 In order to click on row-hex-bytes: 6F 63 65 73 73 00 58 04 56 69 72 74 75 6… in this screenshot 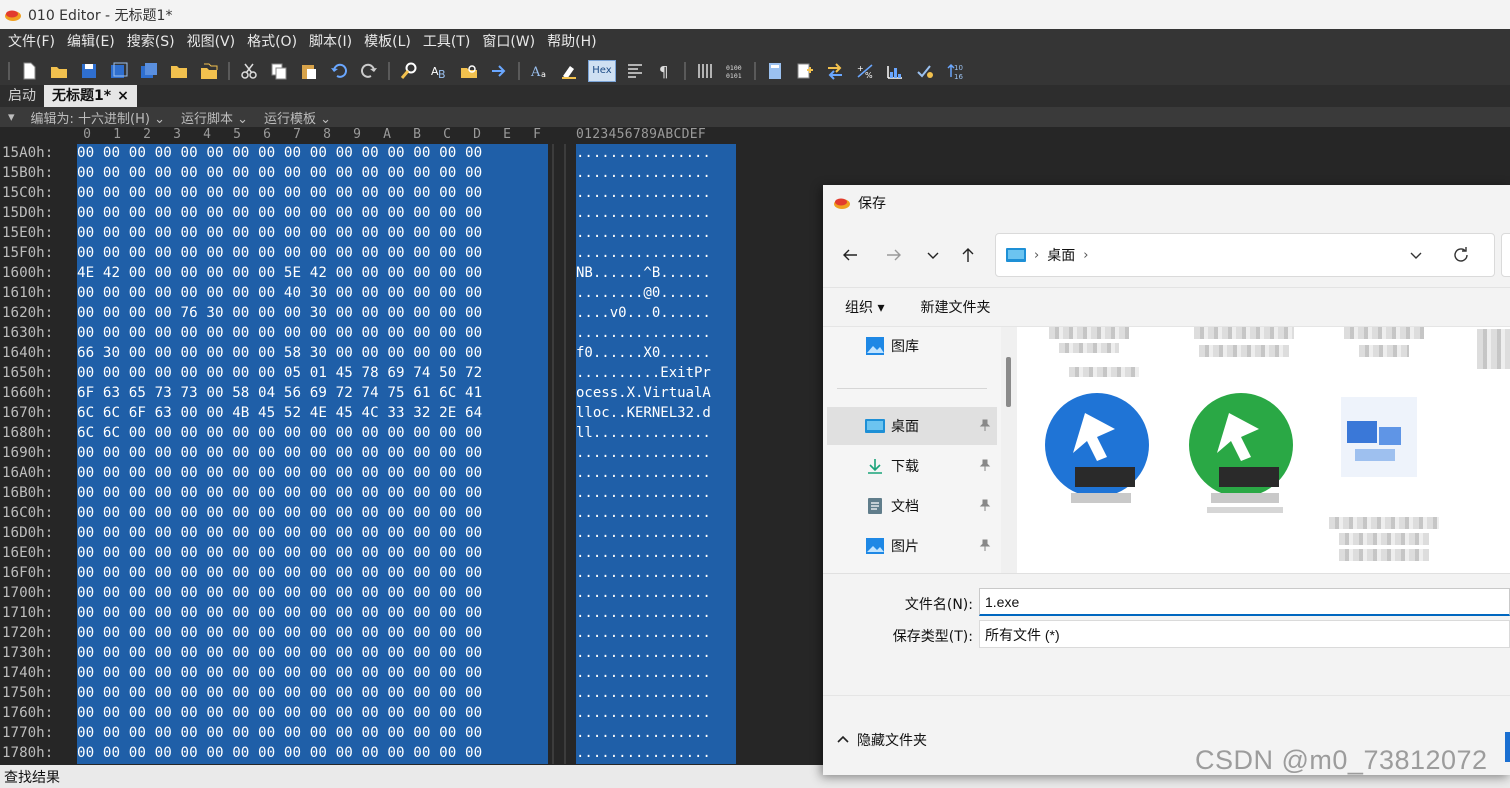, I will do `click(312, 394)`.